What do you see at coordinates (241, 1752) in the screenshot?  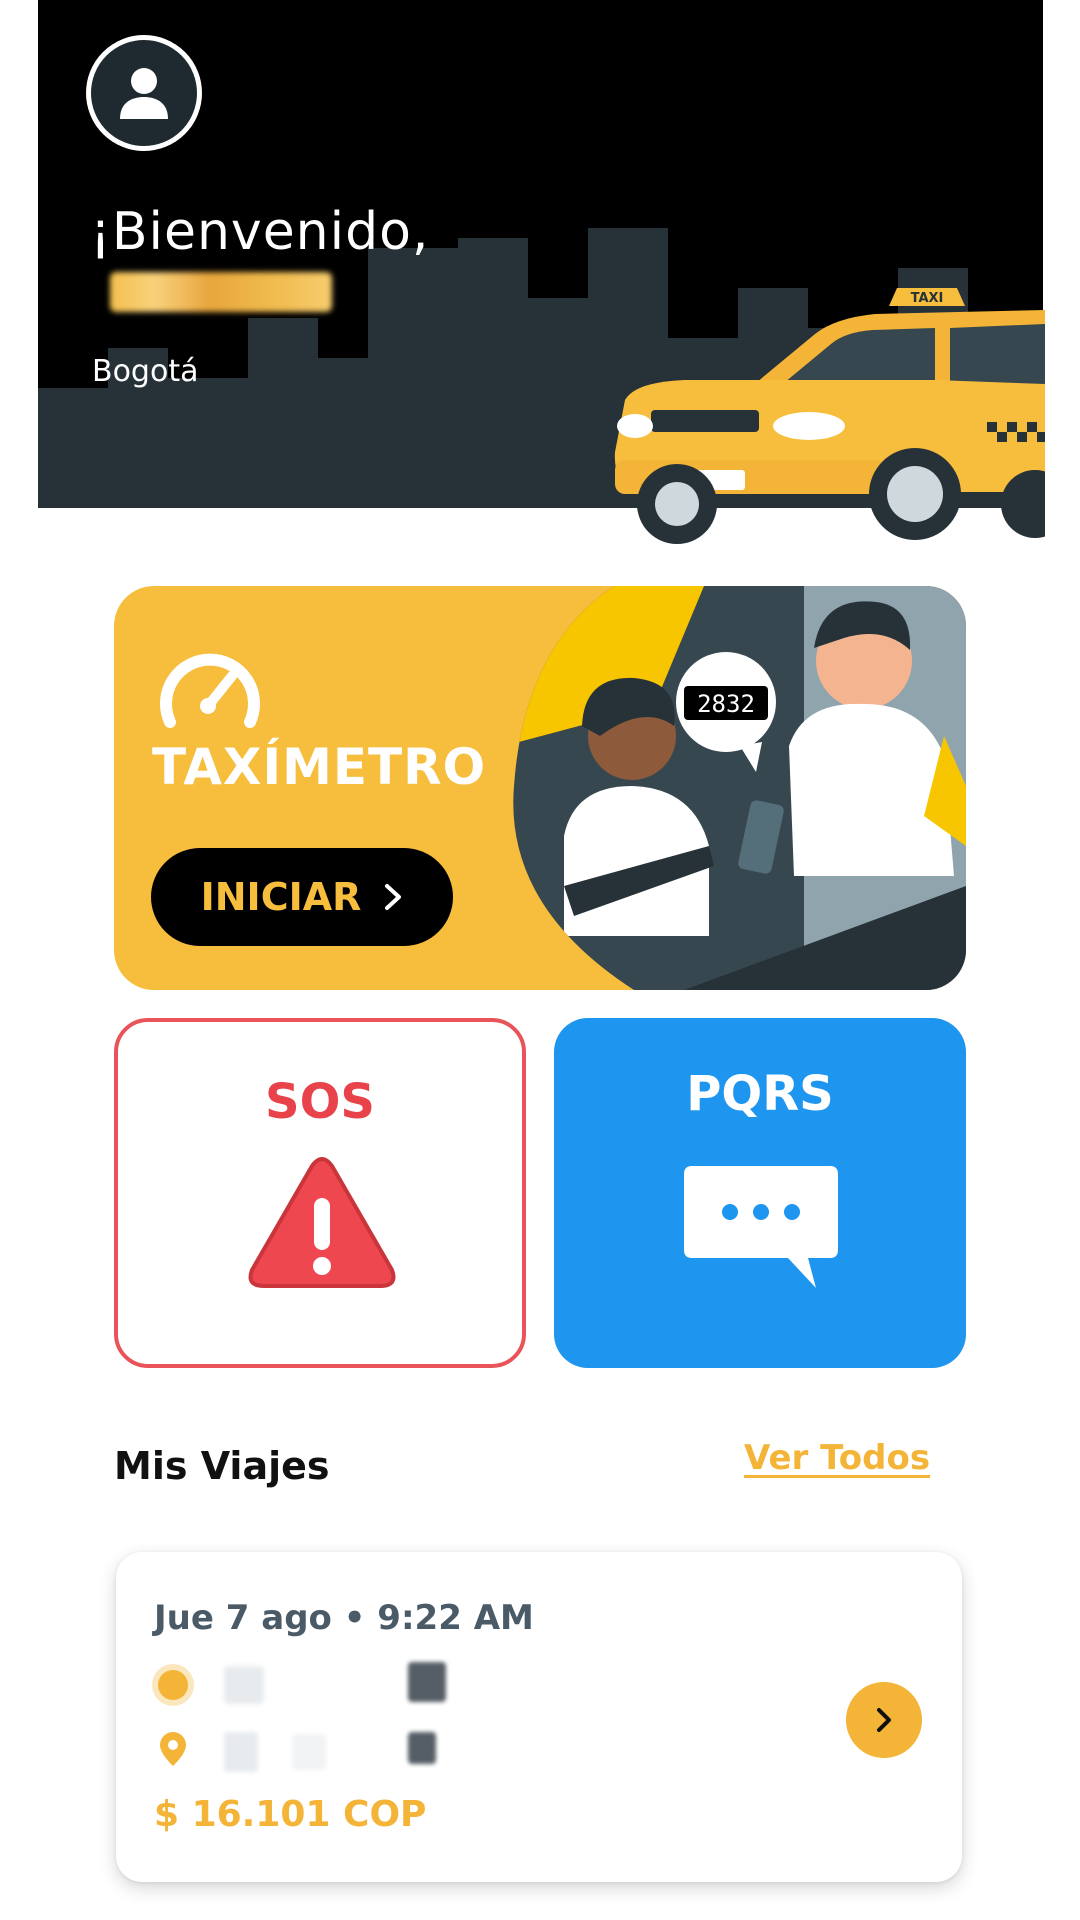 I see `destination-address-redacted` at bounding box center [241, 1752].